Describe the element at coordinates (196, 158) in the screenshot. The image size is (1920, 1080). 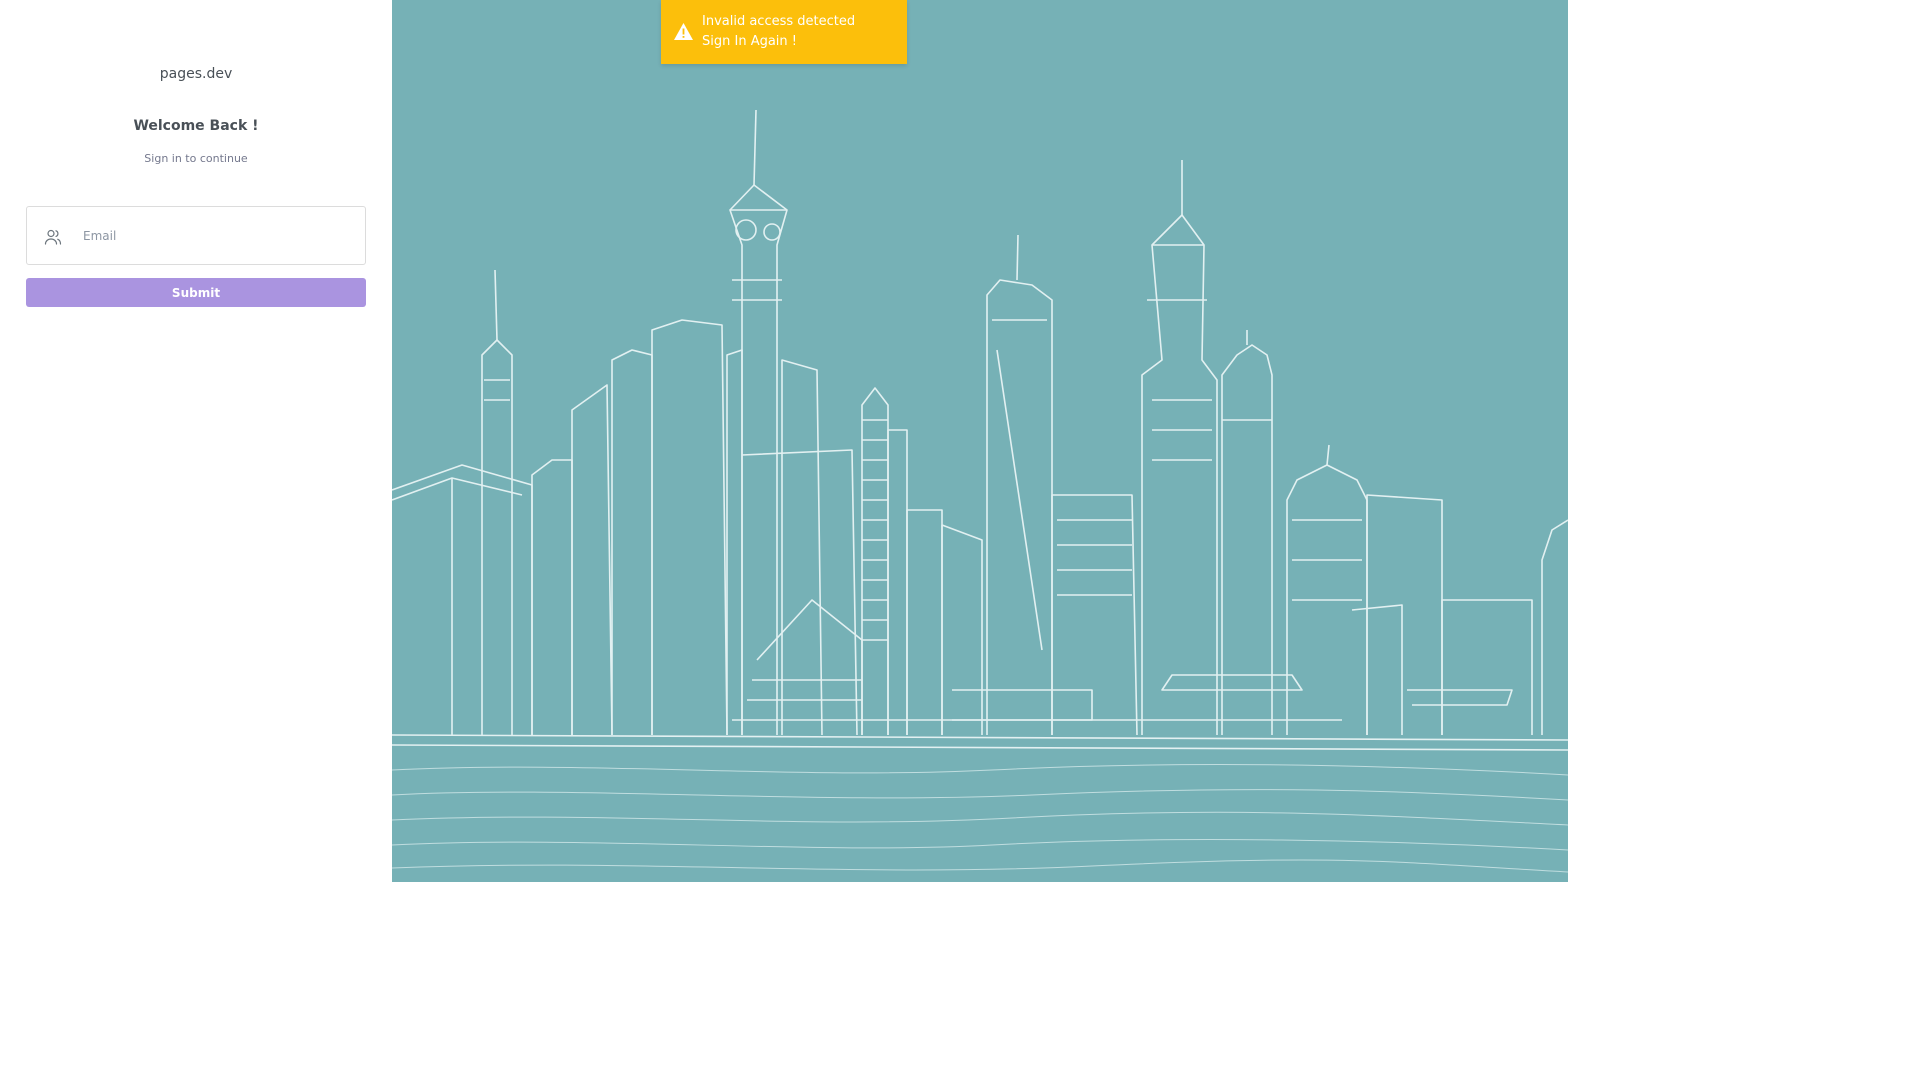
I see `page-subtitle: Sign in to continue` at that location.